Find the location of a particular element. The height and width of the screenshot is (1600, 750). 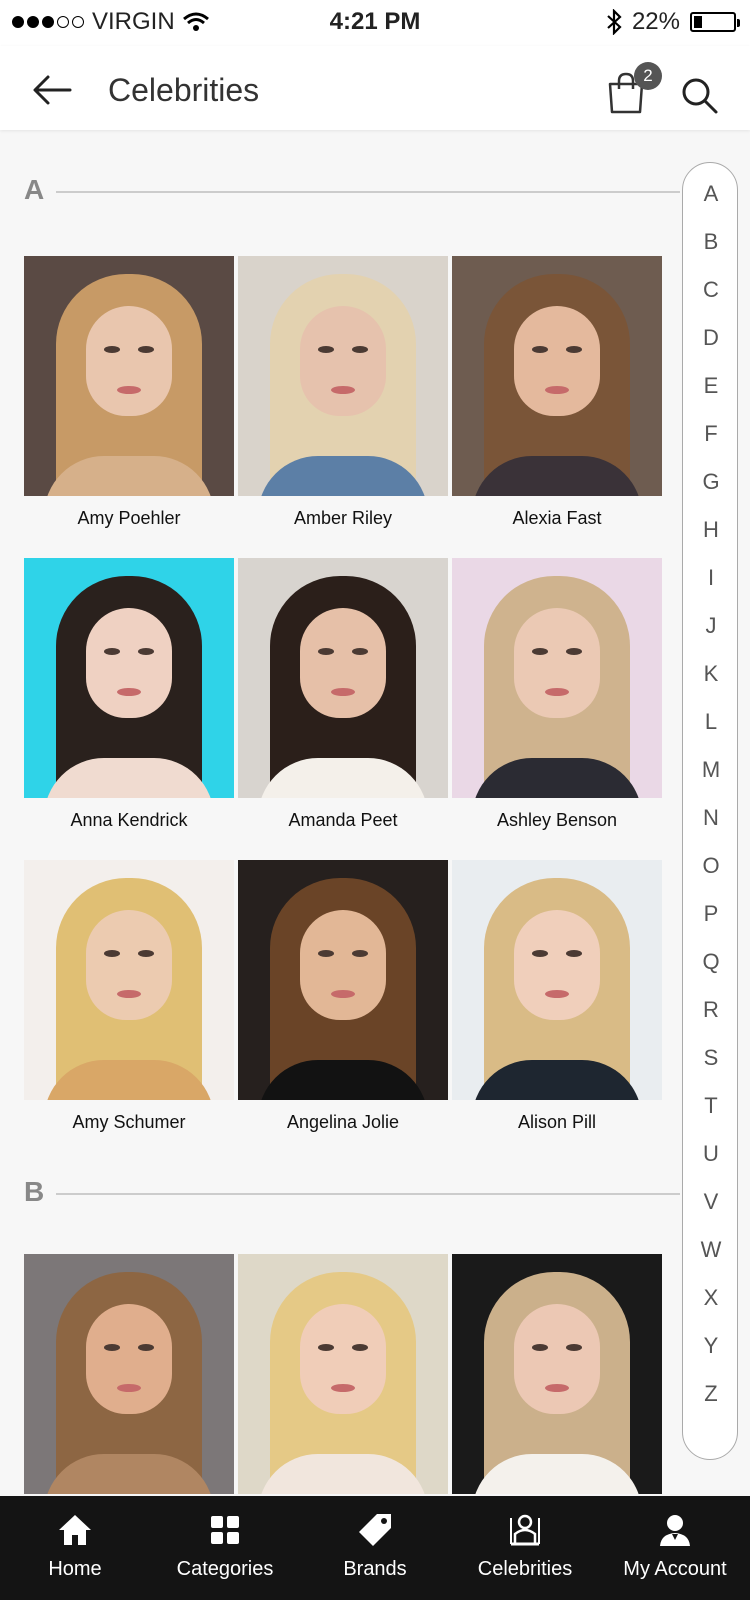

celebrity-card: Alexia Fast is located at coordinates (557, 392).